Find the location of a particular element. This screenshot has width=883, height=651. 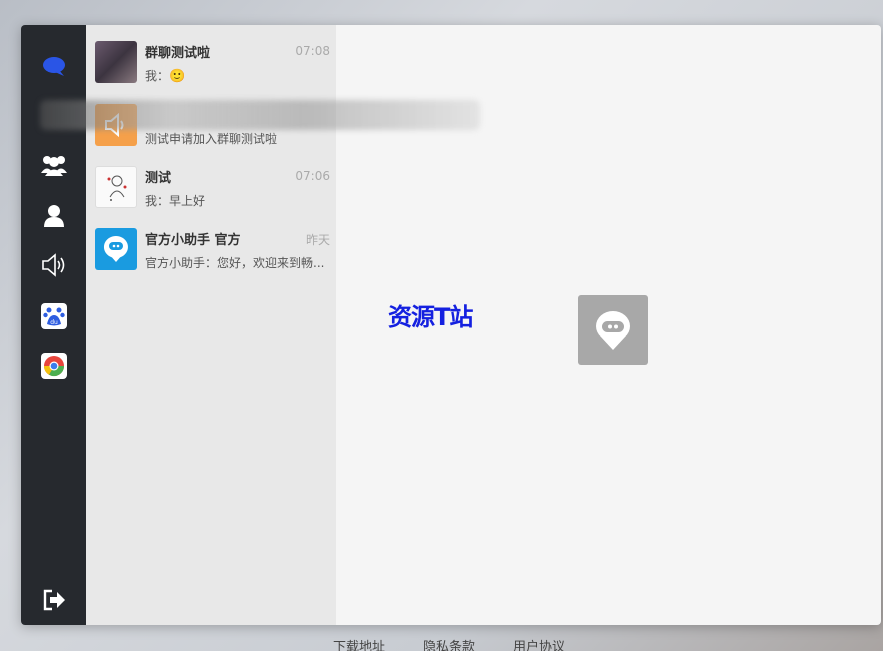

conversation-name: 群聊测试啦 is located at coordinates (178, 53).